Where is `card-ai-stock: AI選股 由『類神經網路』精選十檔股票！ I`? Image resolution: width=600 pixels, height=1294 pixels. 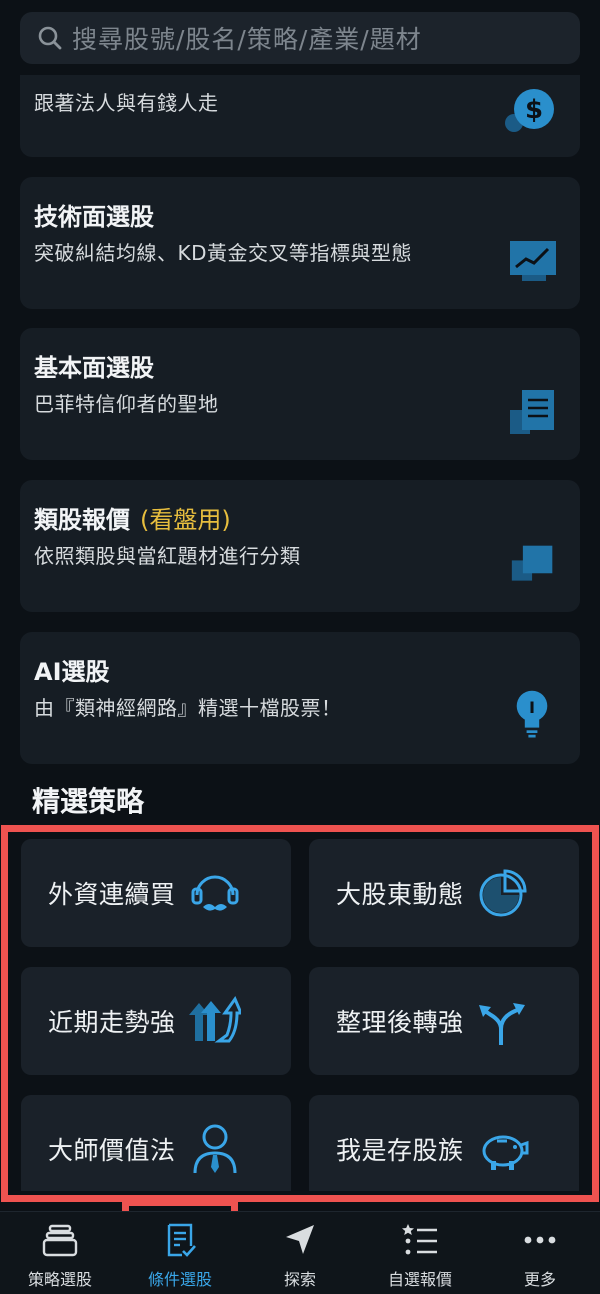 card-ai-stock: AI選股 由『類神經網路』精選十檔股票！ I is located at coordinates (300, 698).